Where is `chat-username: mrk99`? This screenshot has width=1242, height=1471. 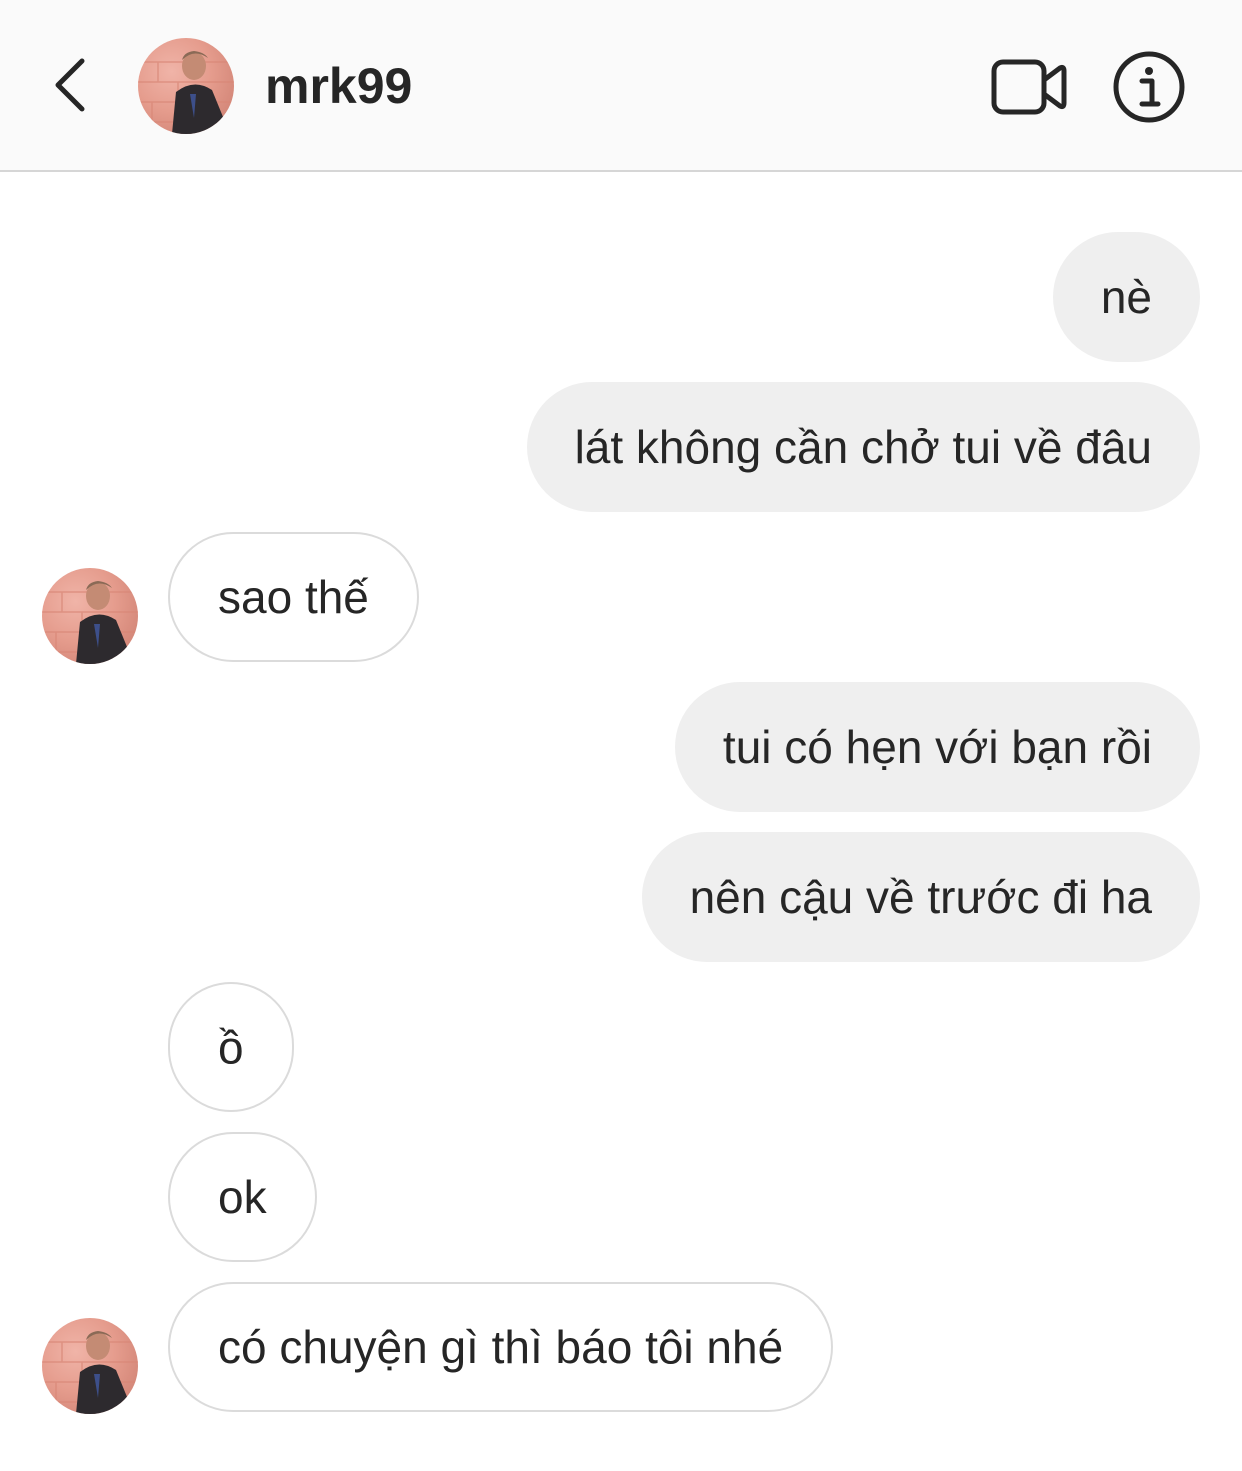
chat-username: mrk99 is located at coordinates (338, 86).